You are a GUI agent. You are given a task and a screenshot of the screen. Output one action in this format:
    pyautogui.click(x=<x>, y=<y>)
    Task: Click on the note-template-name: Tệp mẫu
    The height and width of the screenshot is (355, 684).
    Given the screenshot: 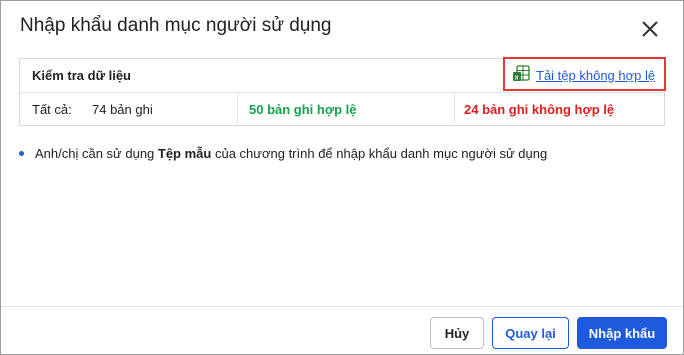 What is the action you would take?
    pyautogui.click(x=184, y=153)
    